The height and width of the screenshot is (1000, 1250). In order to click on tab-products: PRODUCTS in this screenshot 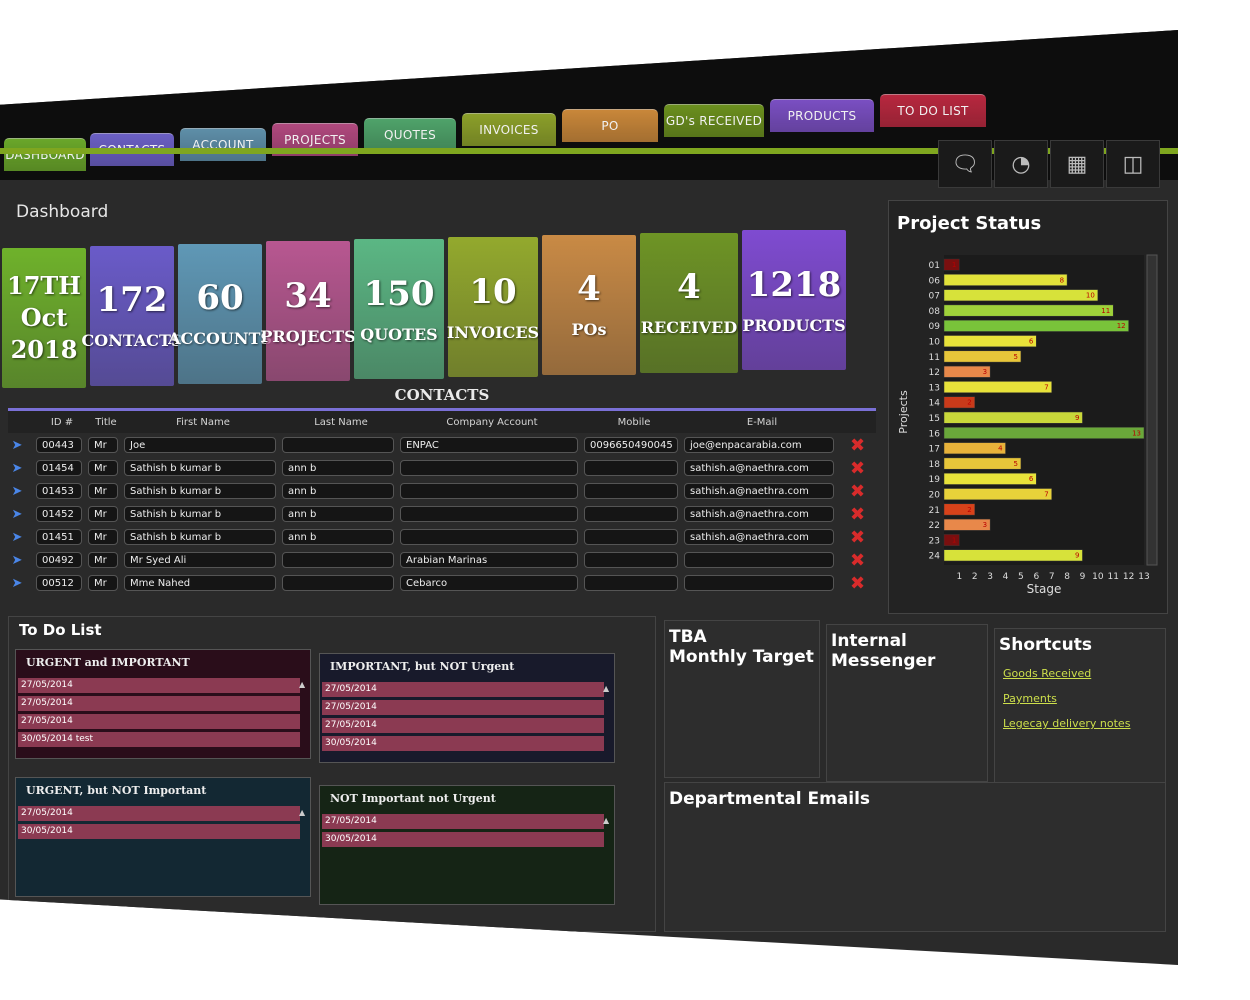, I will do `click(822, 115)`.